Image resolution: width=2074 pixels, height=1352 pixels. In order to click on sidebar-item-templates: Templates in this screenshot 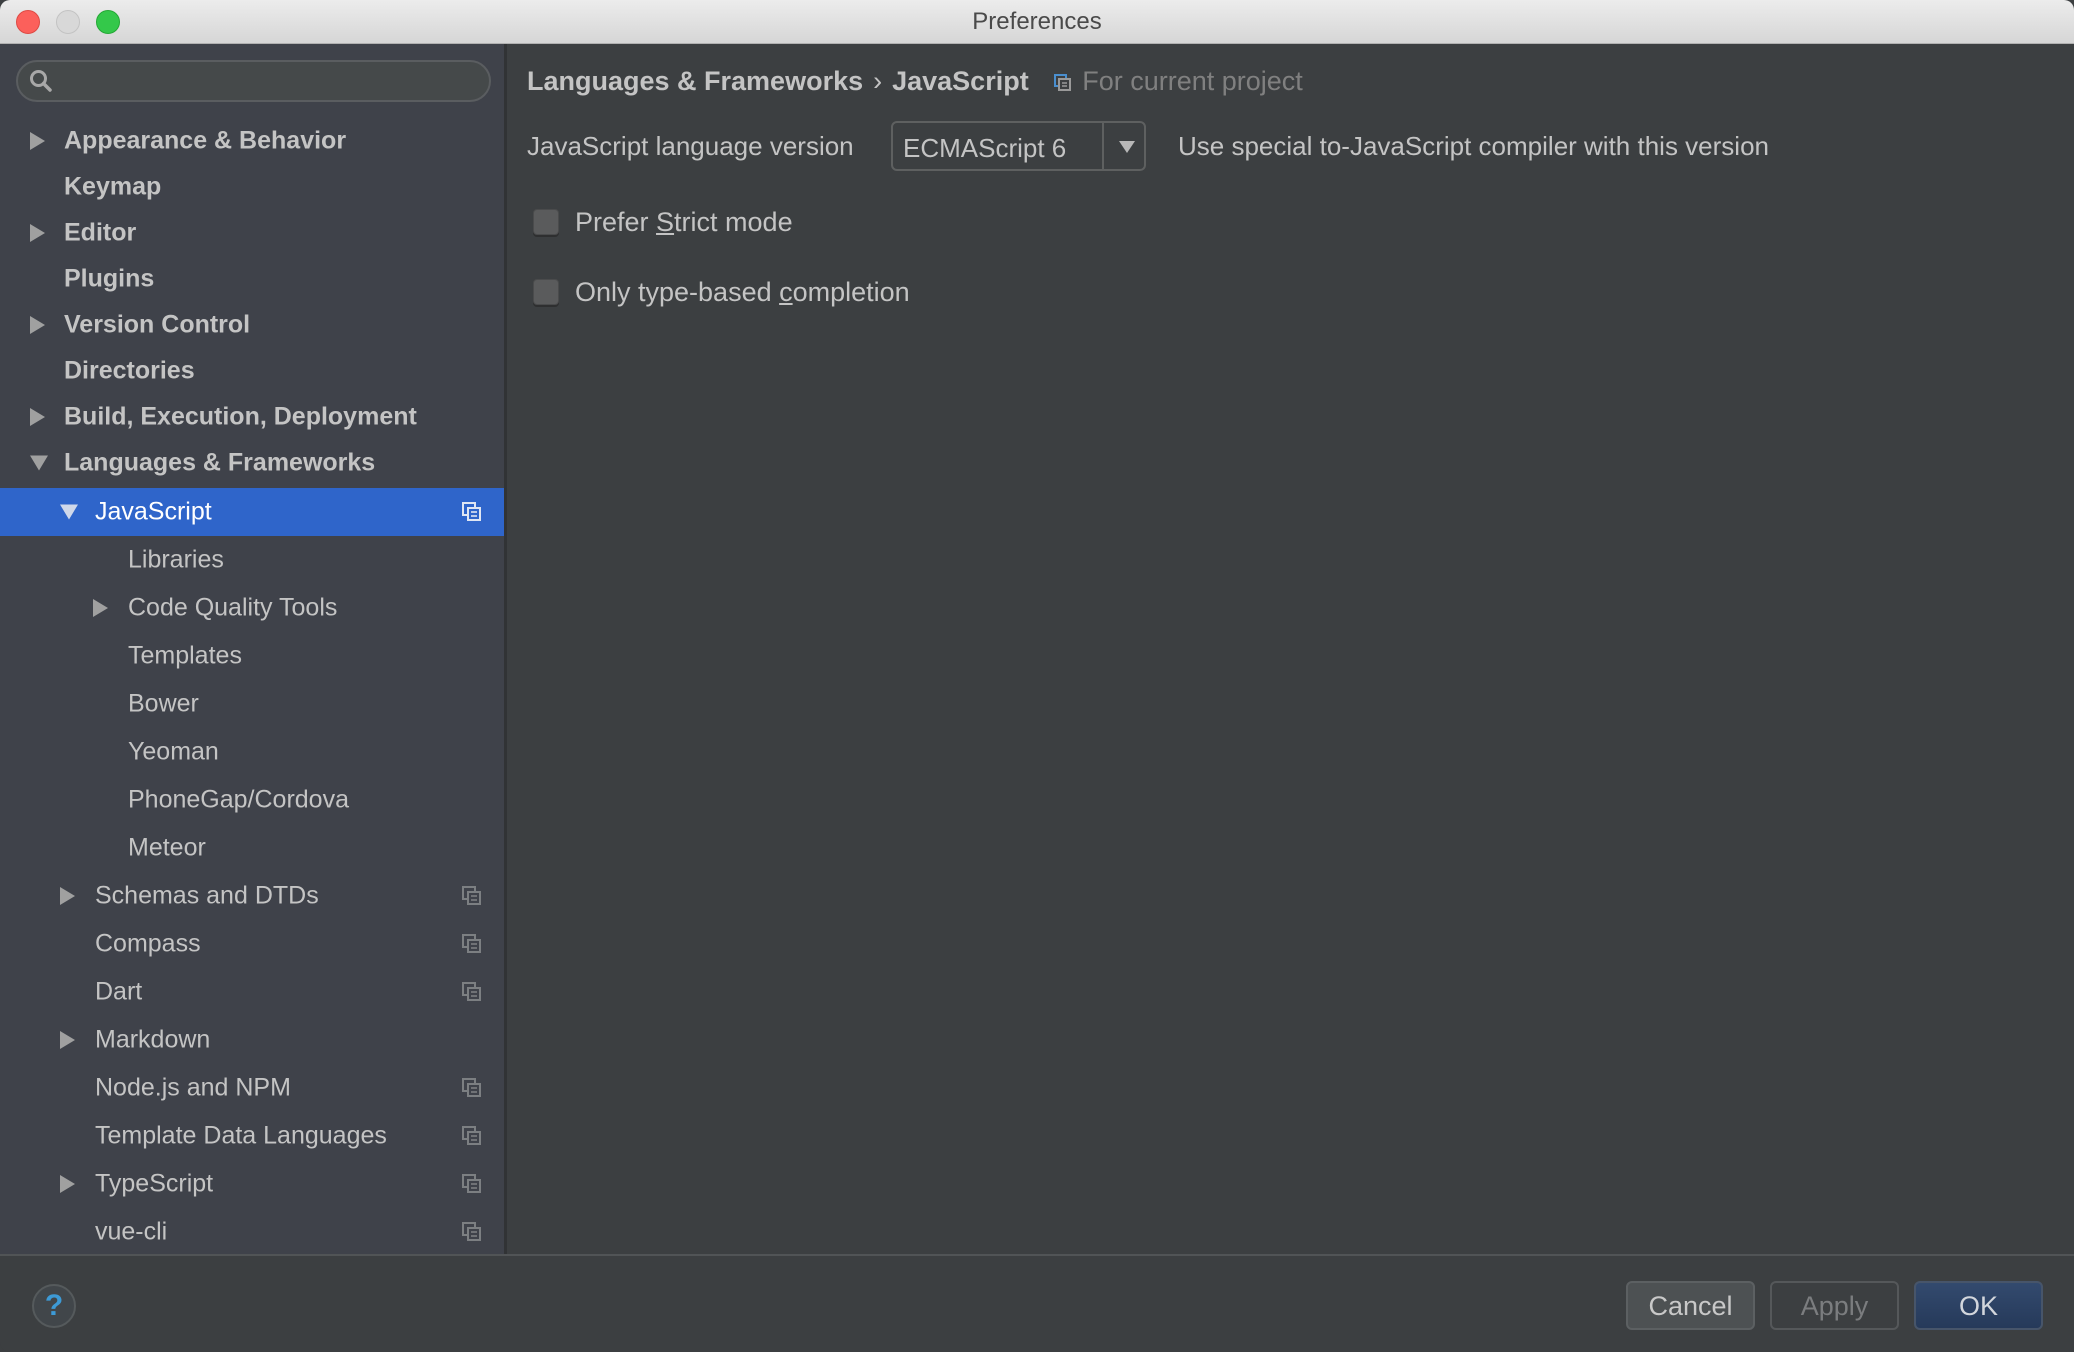, I will do `click(252, 656)`.